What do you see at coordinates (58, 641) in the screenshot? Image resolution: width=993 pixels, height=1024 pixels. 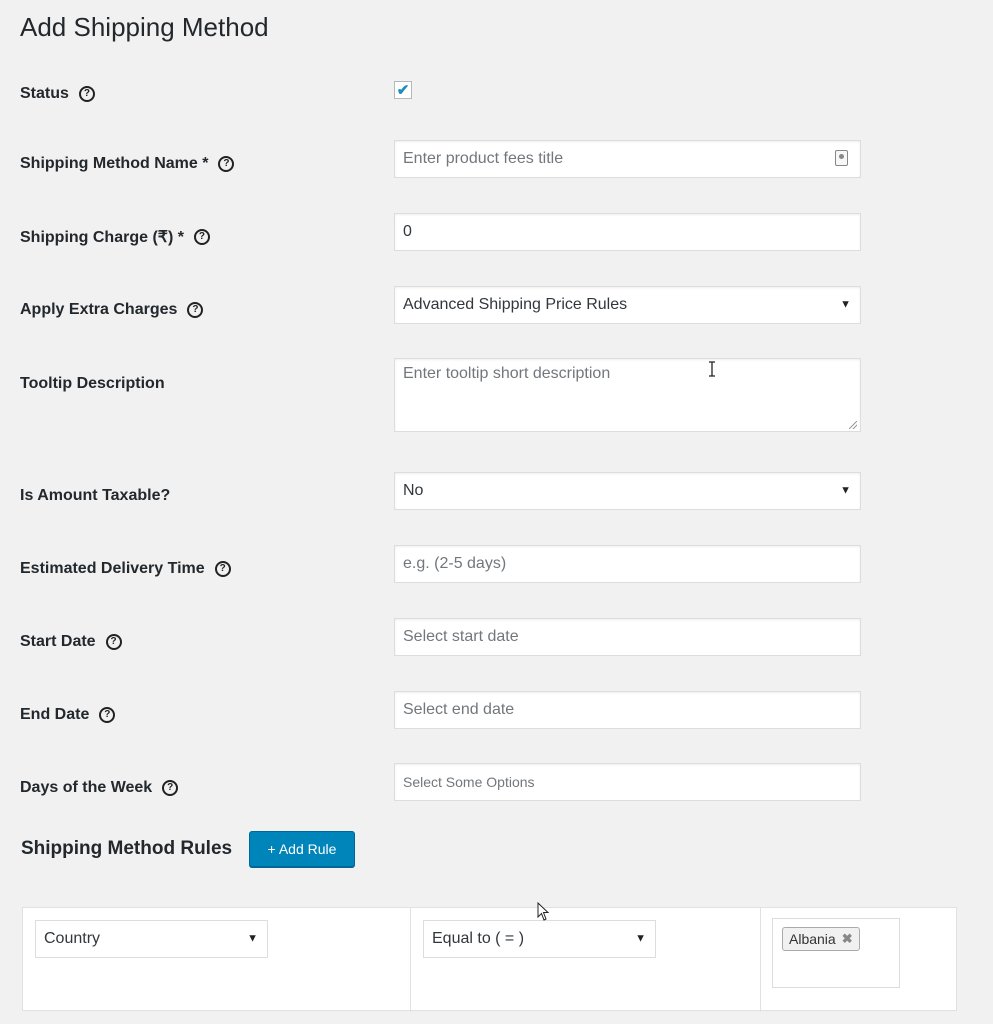 I see `start-date-label-text: Start Date` at bounding box center [58, 641].